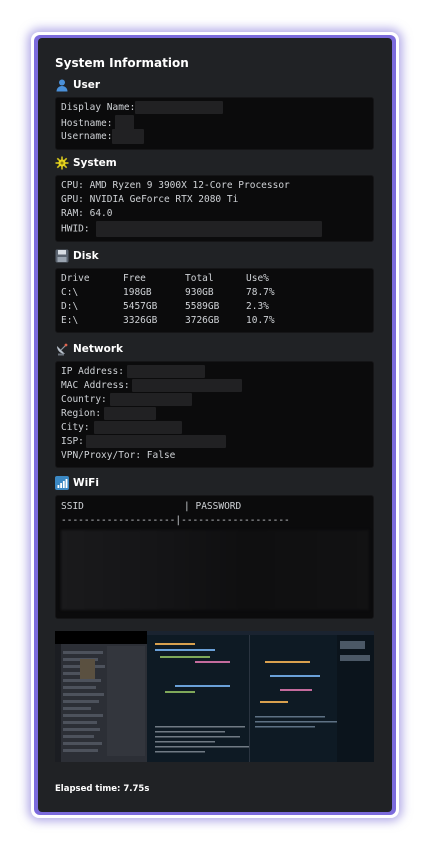 Image resolution: width=432 pixels, height=850 pixels. What do you see at coordinates (75, 278) in the screenshot?
I see `disk-col-drive: Drive` at bounding box center [75, 278].